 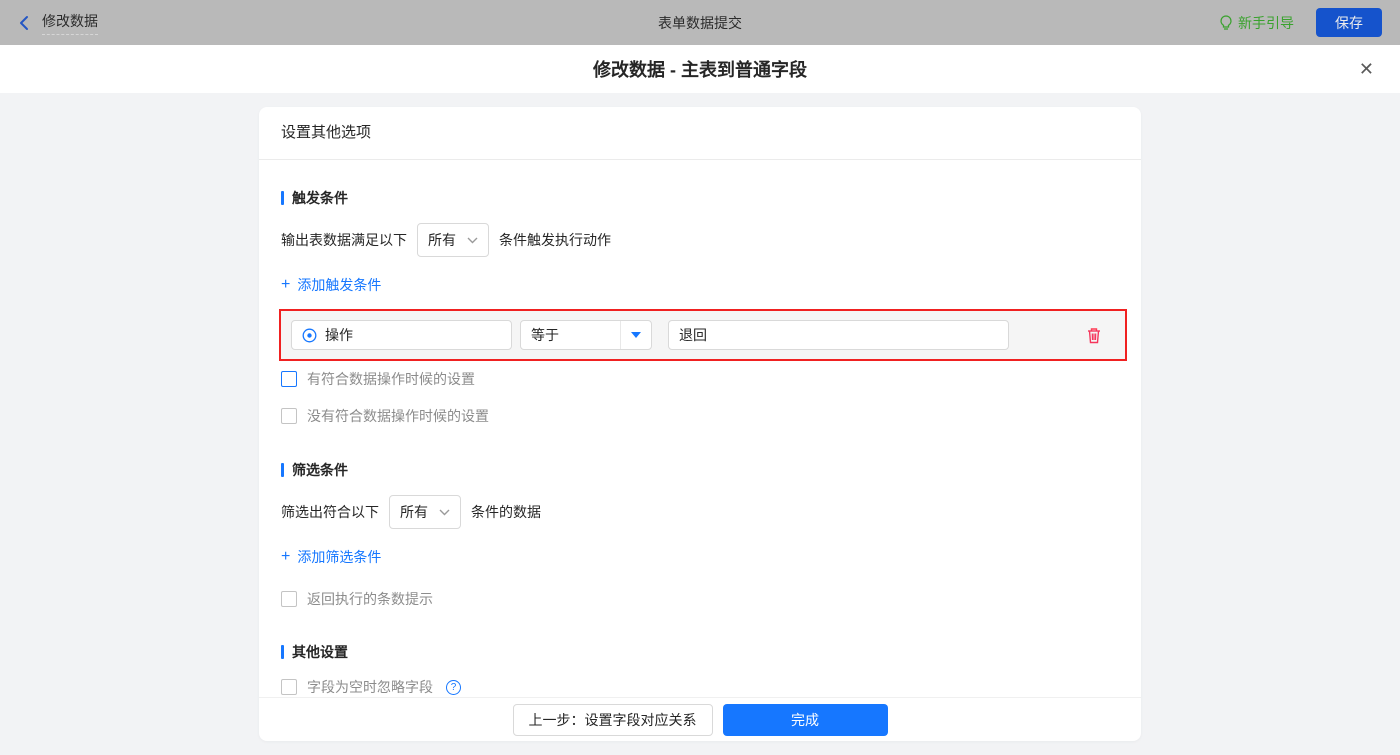 What do you see at coordinates (289, 379) in the screenshot?
I see `checkbox-has-match` at bounding box center [289, 379].